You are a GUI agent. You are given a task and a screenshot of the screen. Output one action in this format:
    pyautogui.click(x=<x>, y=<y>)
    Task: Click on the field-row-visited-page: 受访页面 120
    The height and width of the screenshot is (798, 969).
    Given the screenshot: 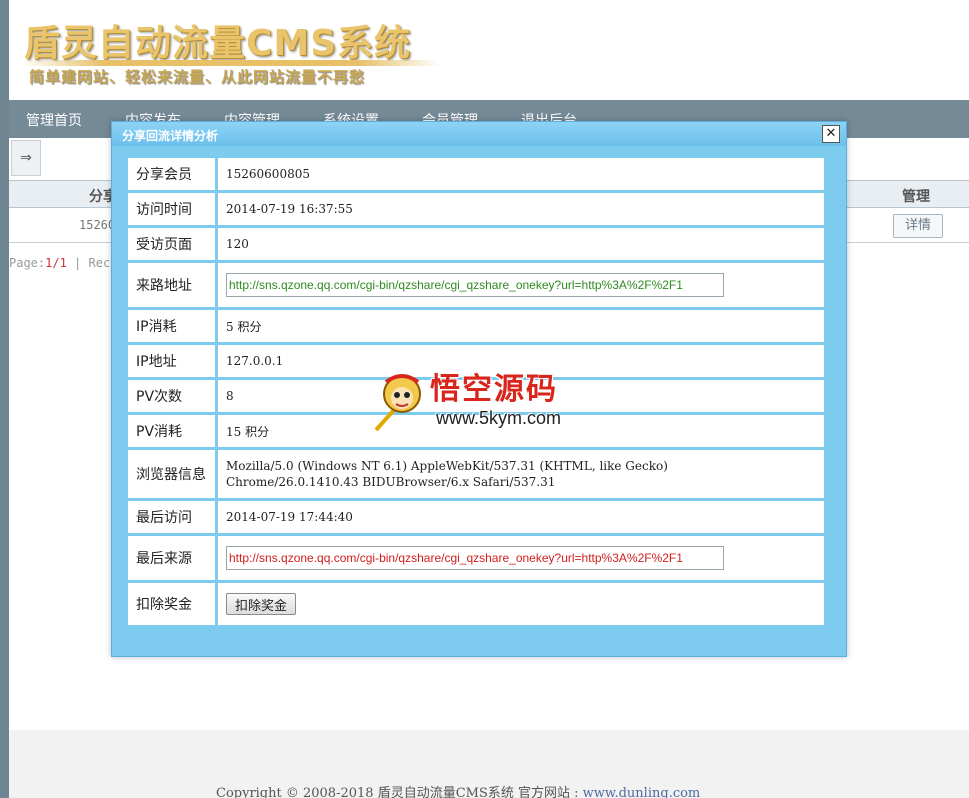 What is the action you would take?
    pyautogui.click(x=476, y=244)
    